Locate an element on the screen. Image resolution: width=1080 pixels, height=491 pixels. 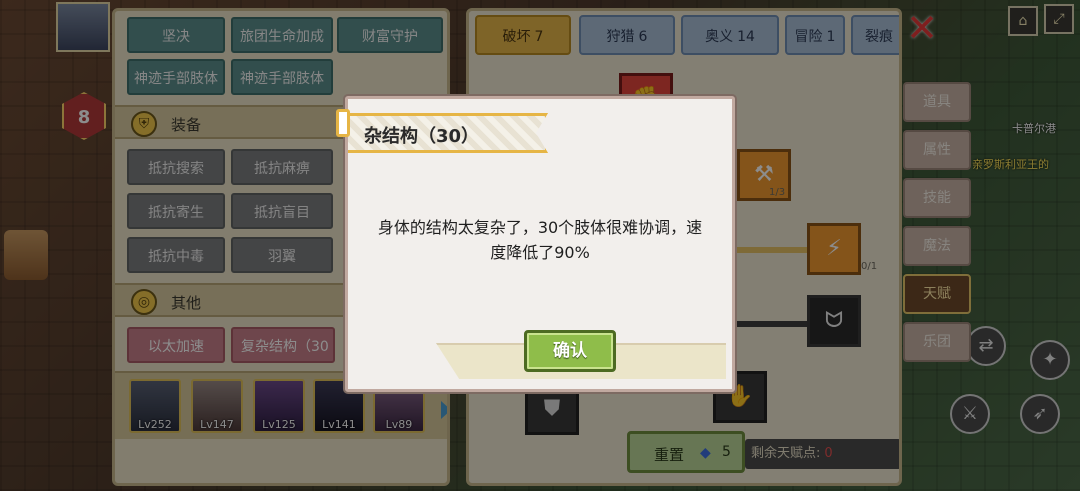
dialog-title-ribbon: 杂结构（30） is located at coordinates (448, 133).